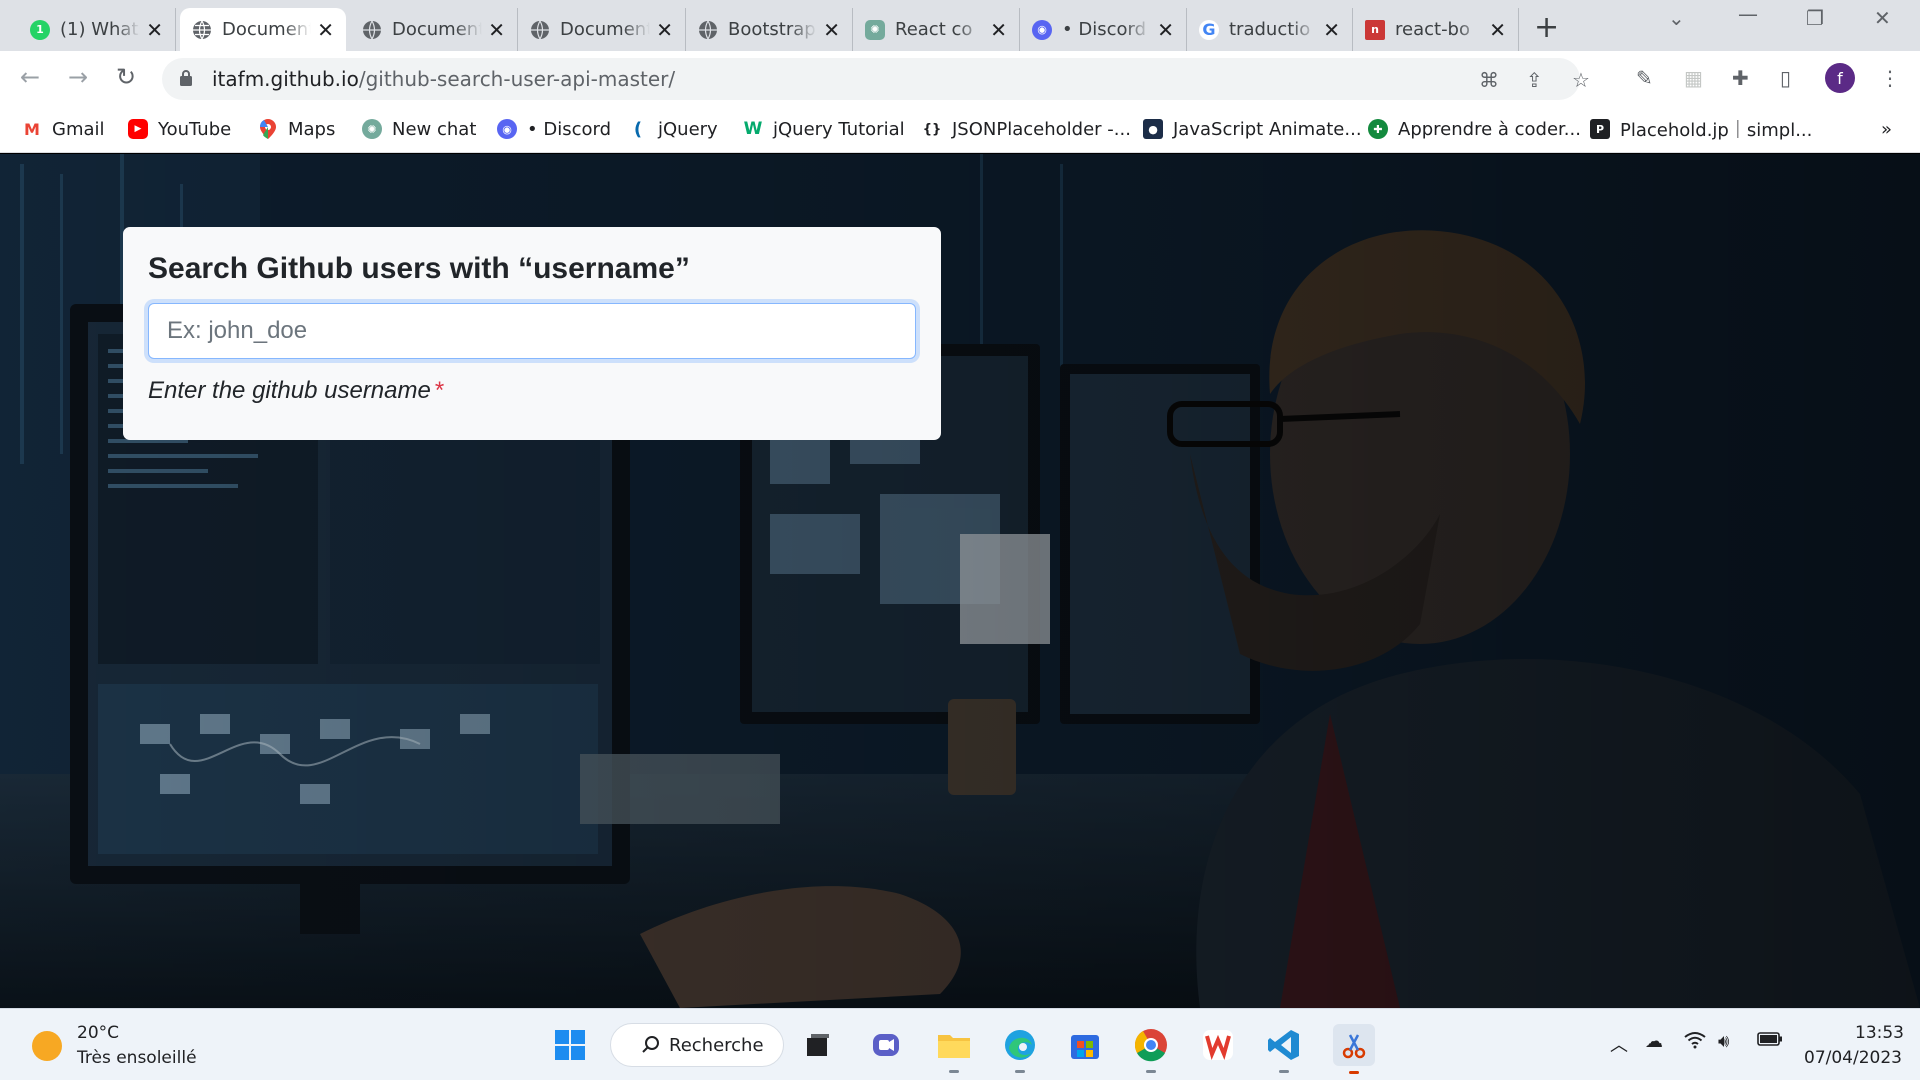  I want to click on menu-kebab-icon: ⋮, so click(1890, 78).